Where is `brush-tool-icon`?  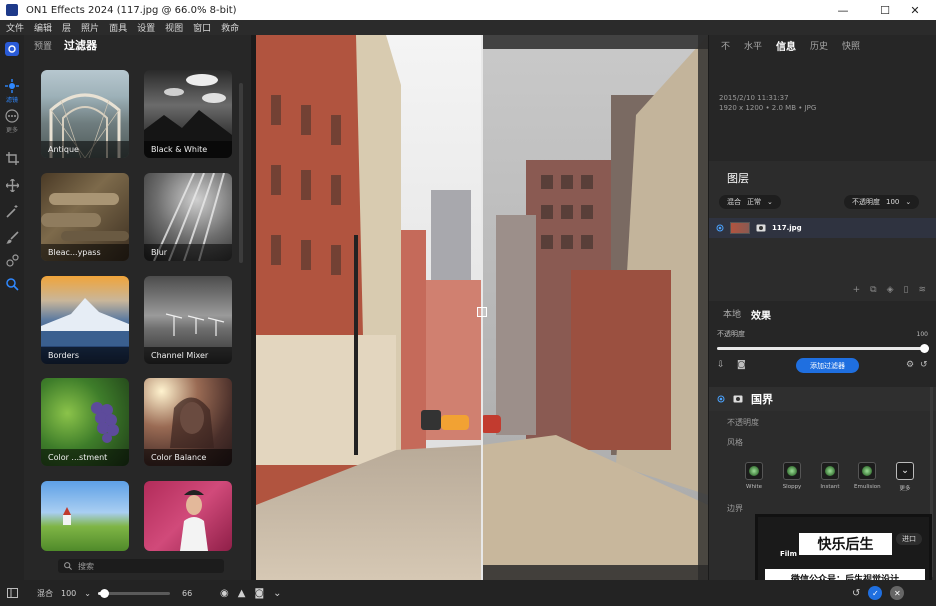
brush-tool-icon is located at coordinates (12, 237).